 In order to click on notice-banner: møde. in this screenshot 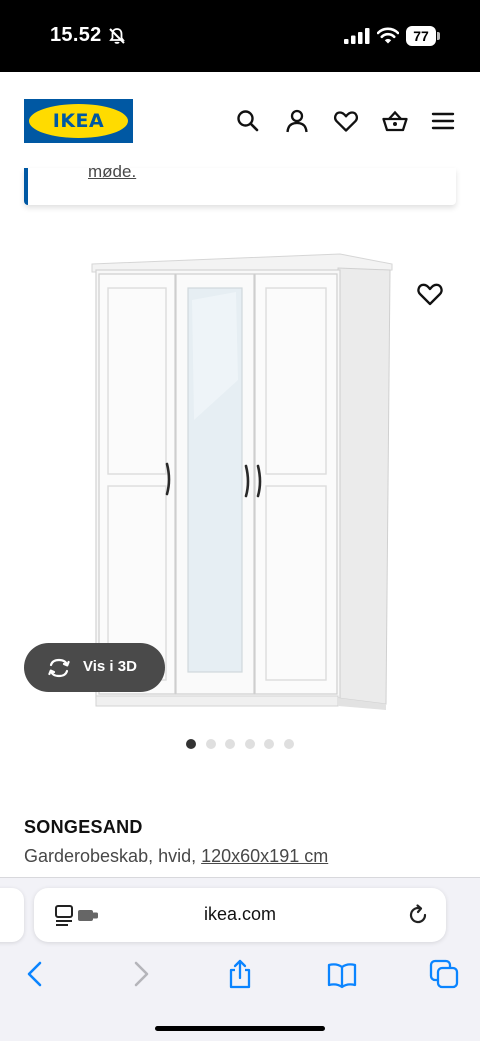, I will do `click(240, 183)`.